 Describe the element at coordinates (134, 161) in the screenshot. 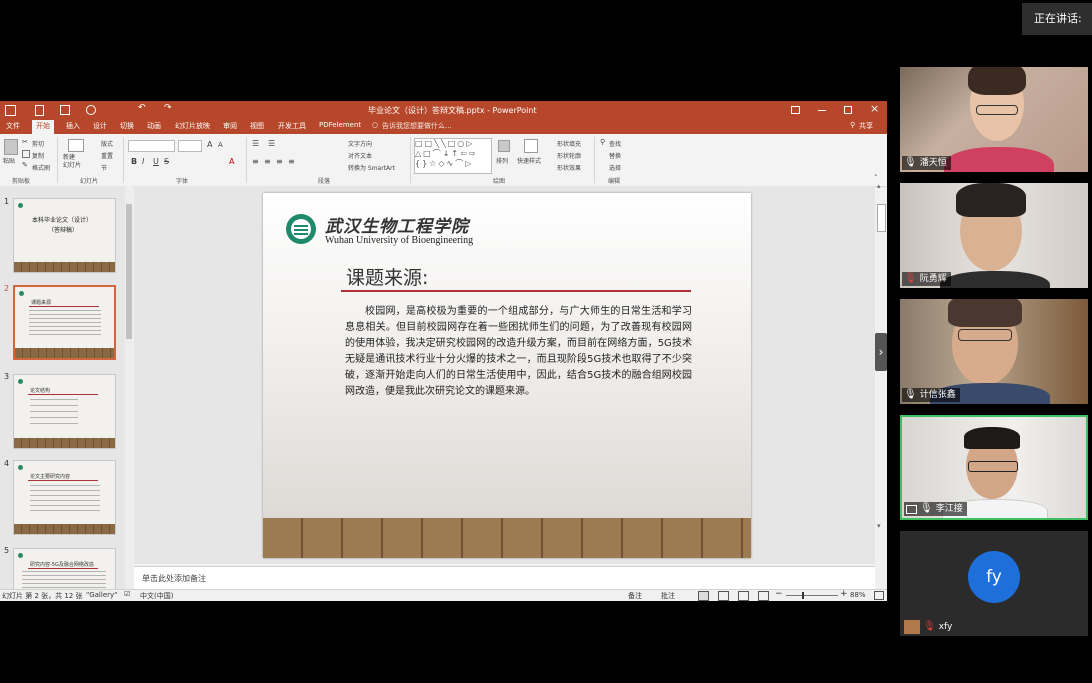

I see `bold-icon: B` at that location.